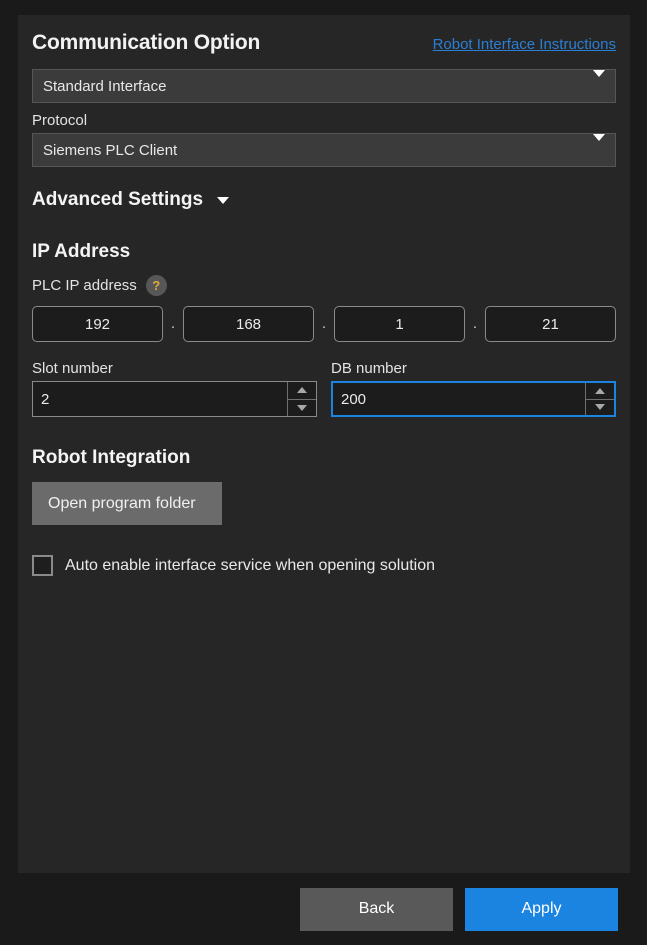 The image size is (647, 945). I want to click on db-number-increment-button, so click(600, 391).